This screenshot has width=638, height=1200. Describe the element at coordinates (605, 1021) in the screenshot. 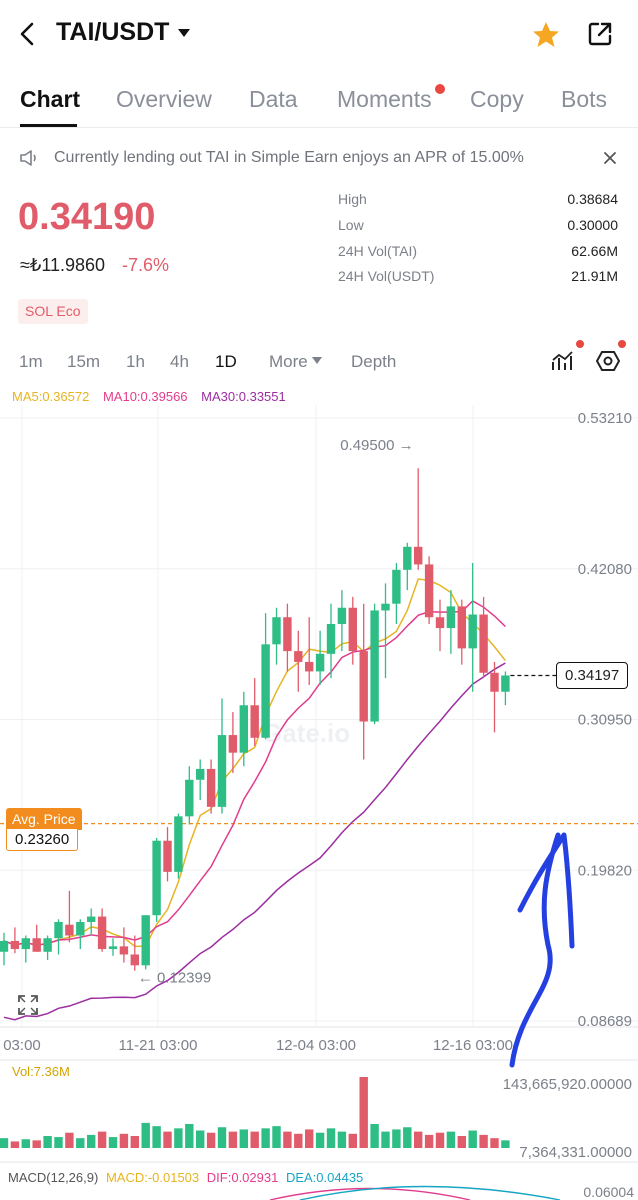

I see `y-tick-label: 0.08689` at that location.